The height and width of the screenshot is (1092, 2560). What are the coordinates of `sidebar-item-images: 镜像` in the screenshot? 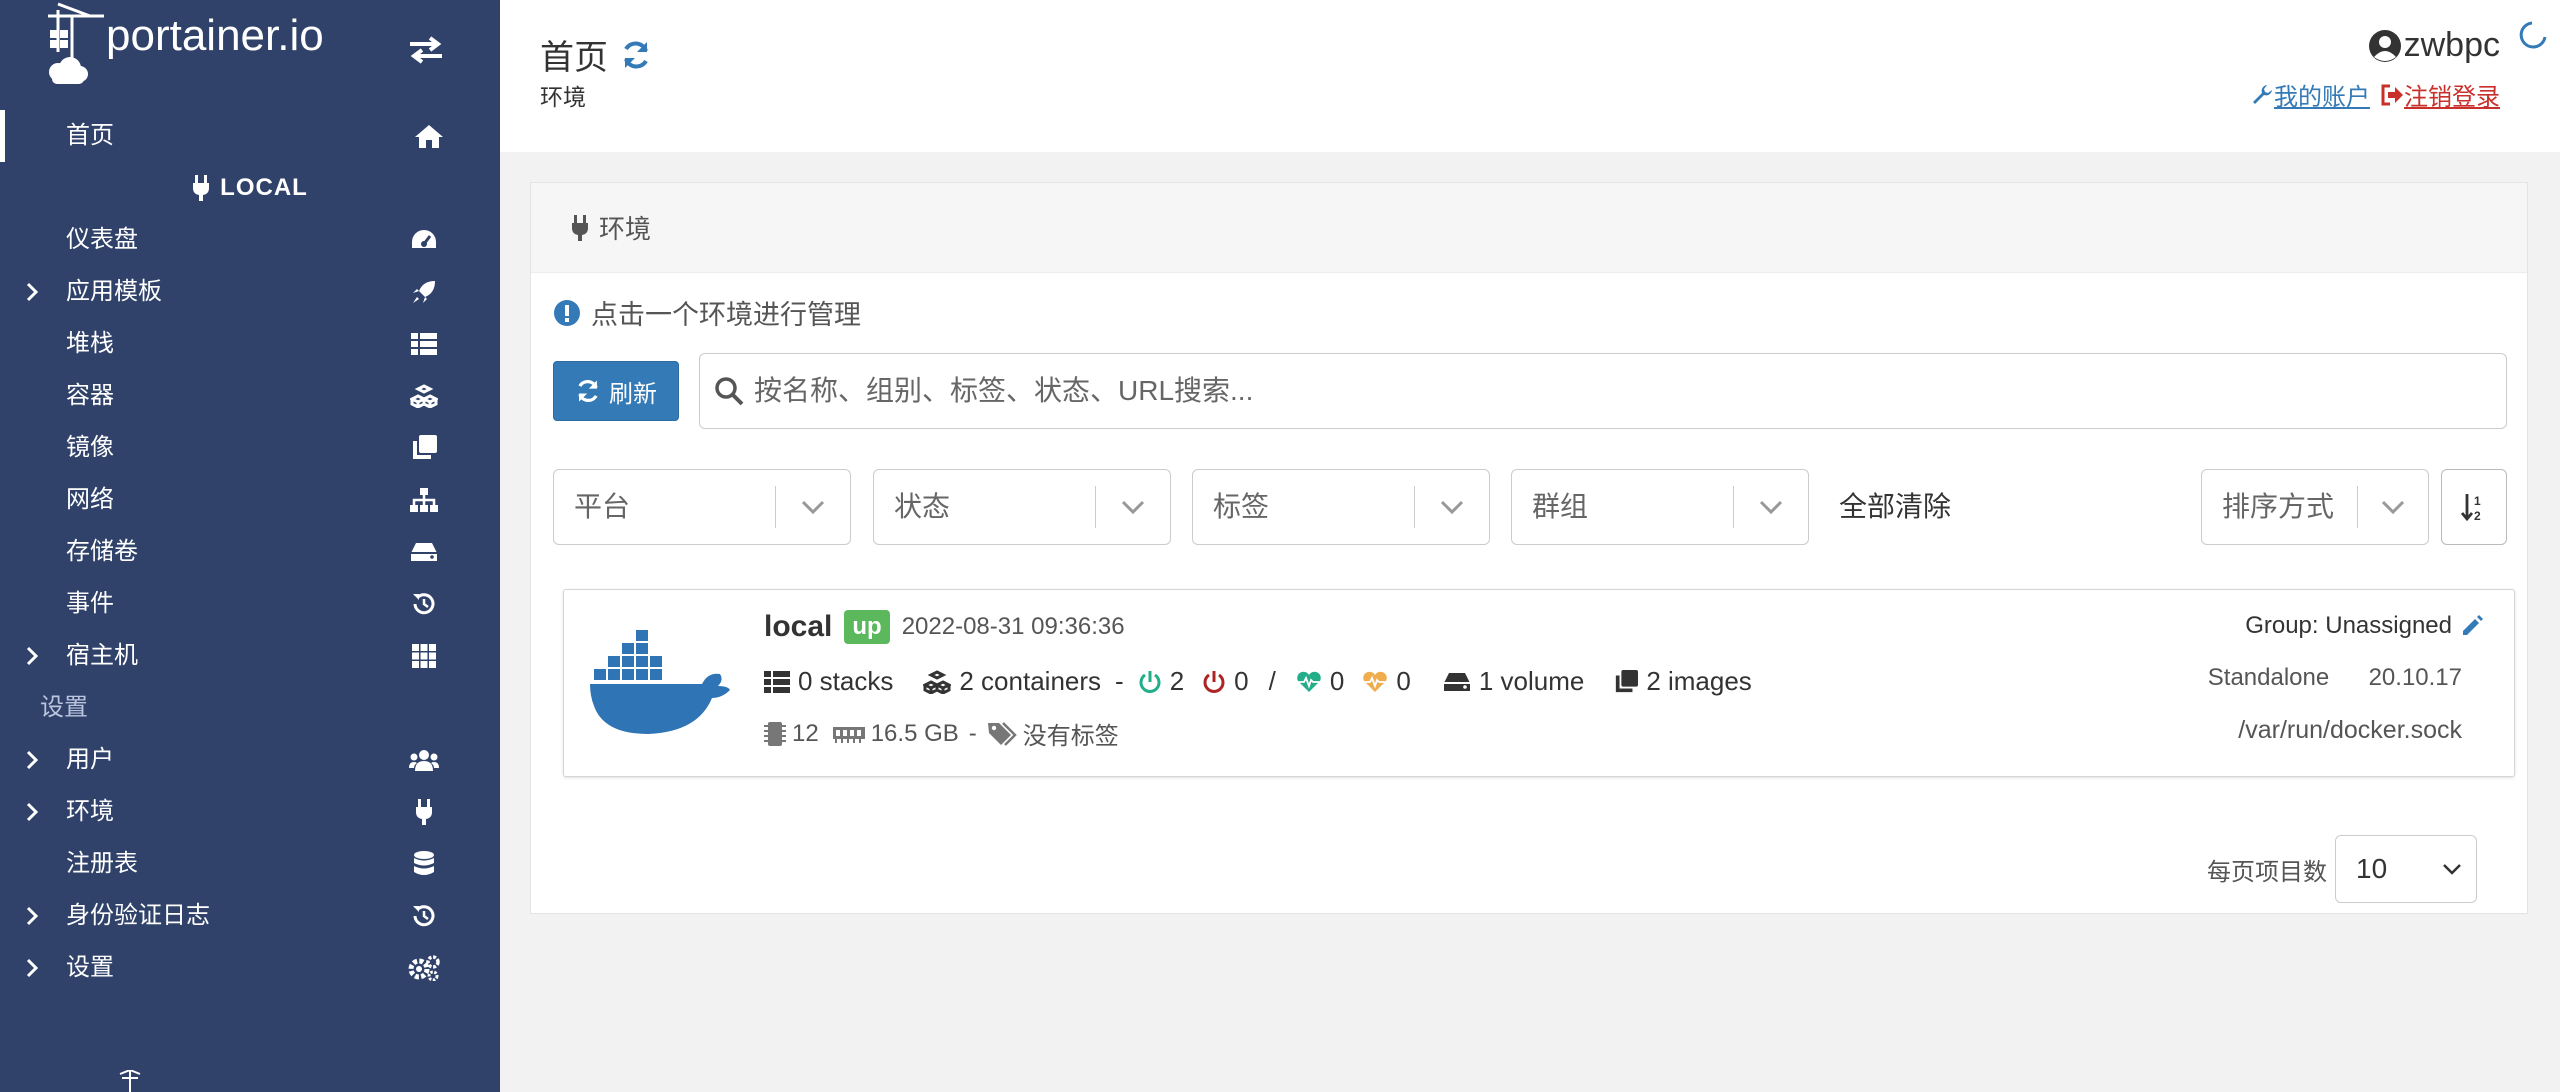 It's located at (250, 448).